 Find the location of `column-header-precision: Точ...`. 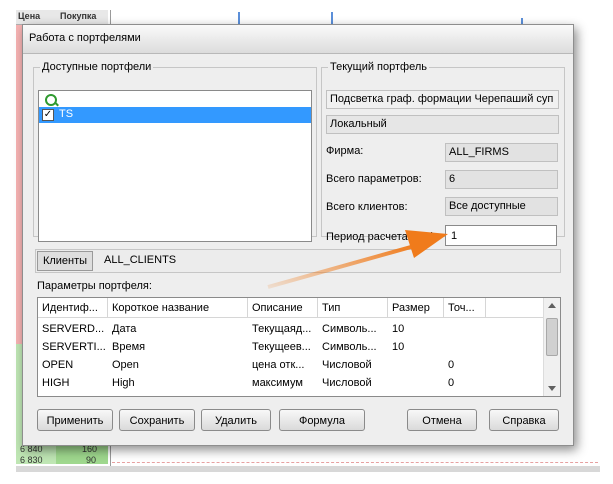

column-header-precision: Точ... is located at coordinates (465, 308).